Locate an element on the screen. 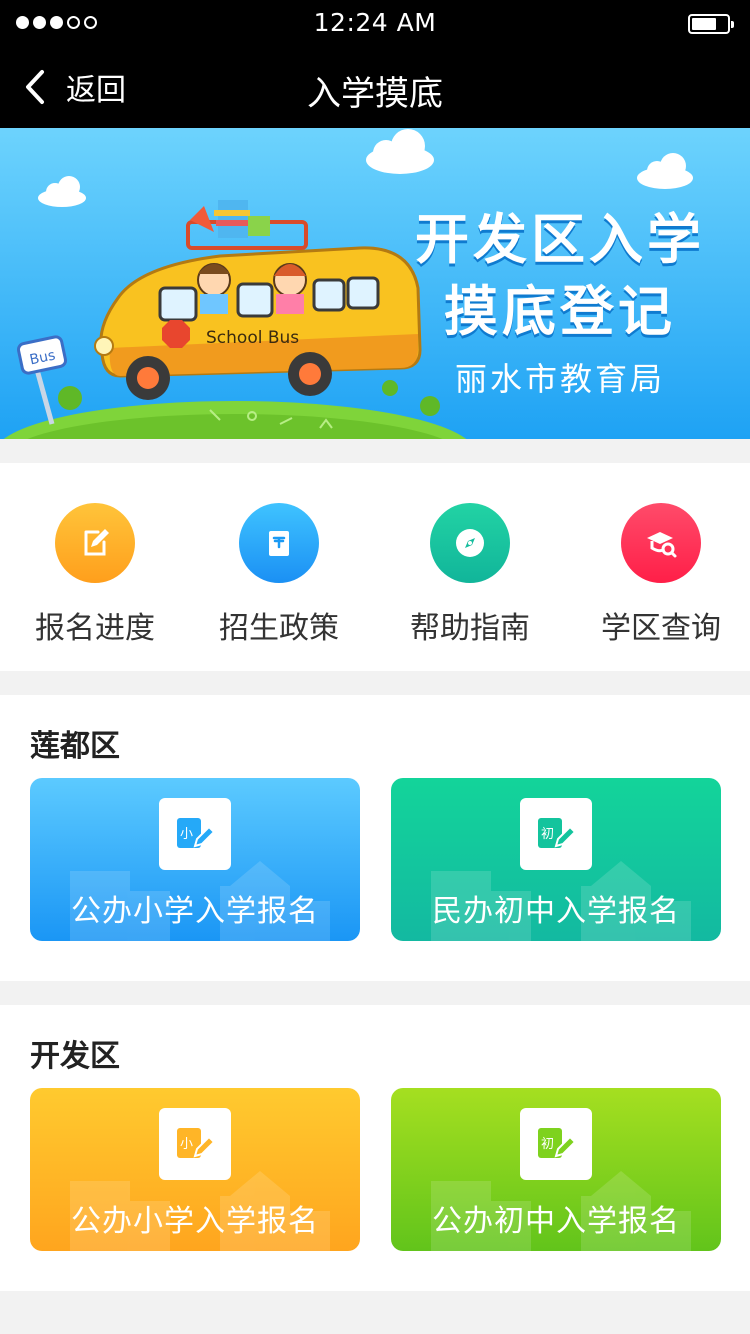  section-title: 莲都区 is located at coordinates (75, 746).